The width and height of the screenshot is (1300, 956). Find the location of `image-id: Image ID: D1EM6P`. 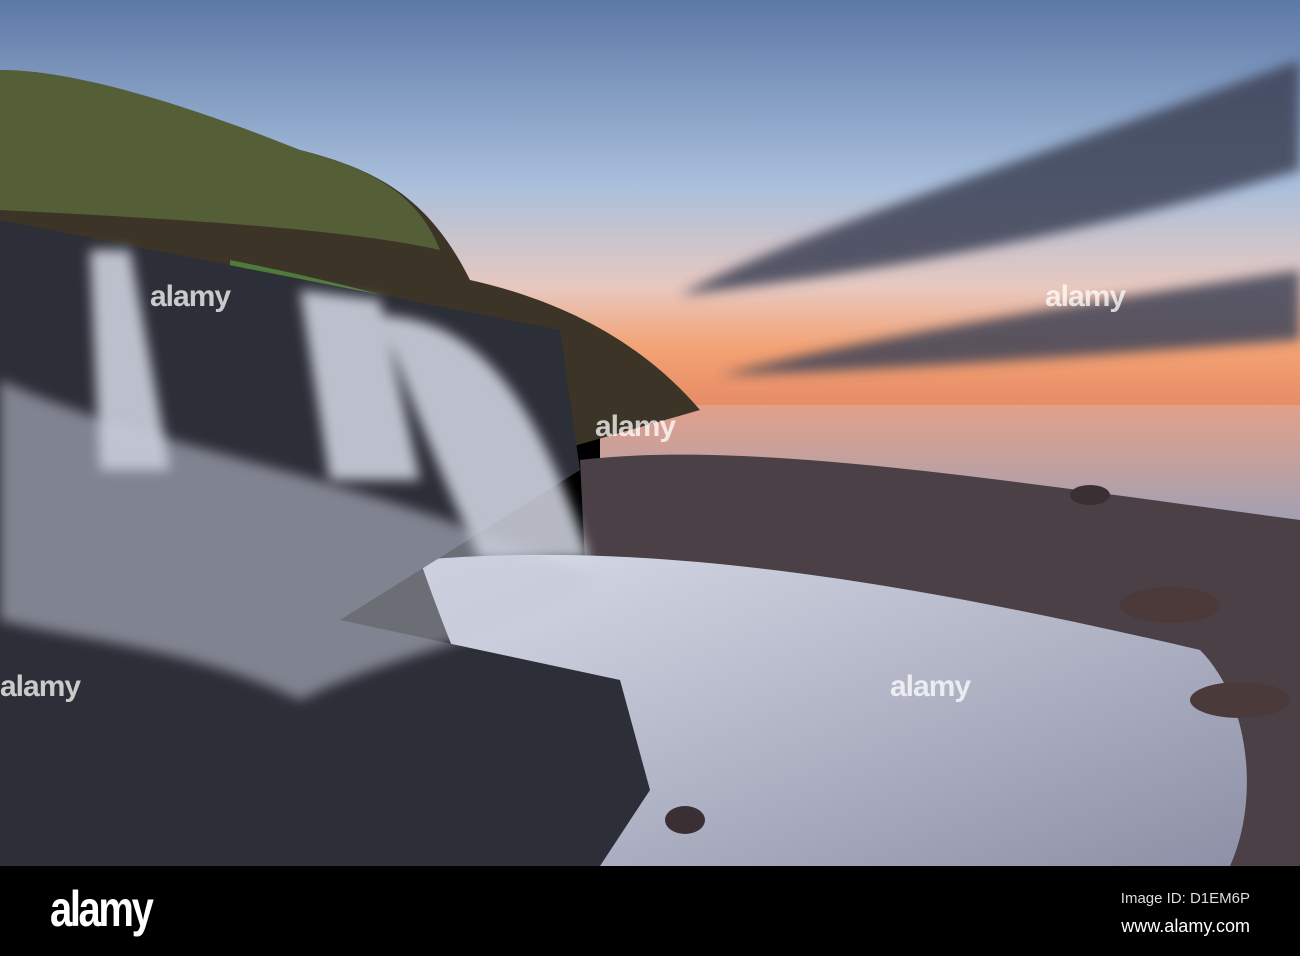

image-id: Image ID: D1EM6P is located at coordinates (1185, 898).